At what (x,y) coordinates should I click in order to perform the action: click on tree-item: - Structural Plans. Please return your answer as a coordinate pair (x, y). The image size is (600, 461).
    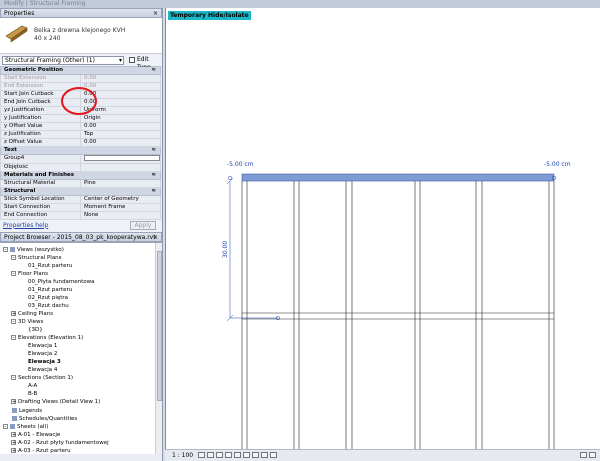
    Looking at the image, I should click on (36, 258).